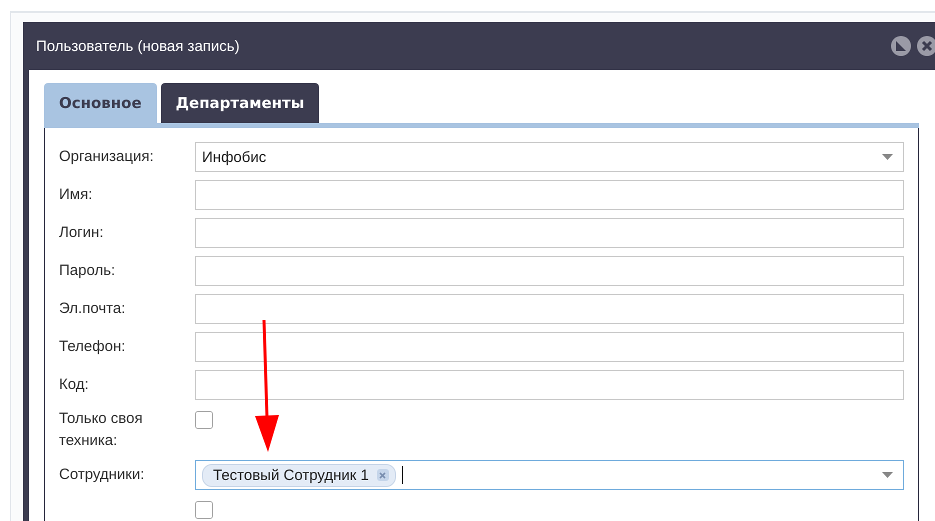 This screenshot has width=935, height=521. What do you see at coordinates (102, 475) in the screenshot?
I see `field-label: Сотрудники:` at bounding box center [102, 475].